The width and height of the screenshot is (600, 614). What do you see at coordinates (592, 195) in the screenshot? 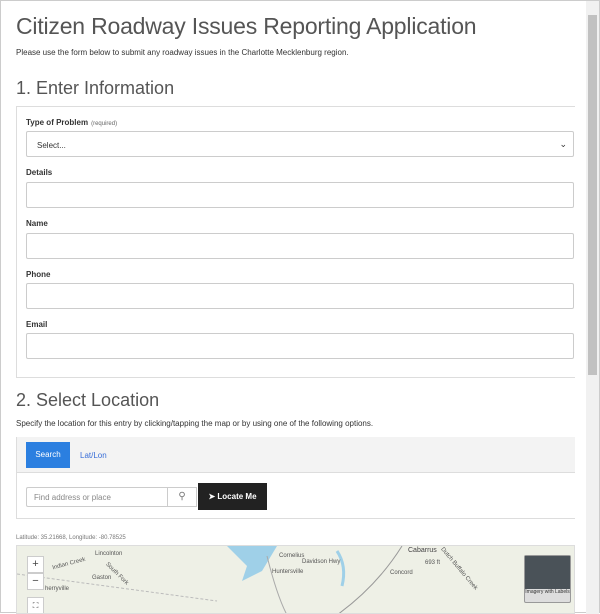
I see `scrollbar-thumb` at bounding box center [592, 195].